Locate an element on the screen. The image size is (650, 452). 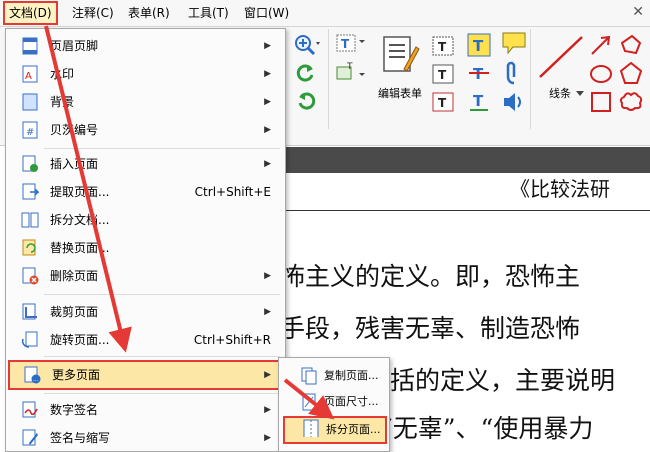
watermark-icon: A is located at coordinates (30, 74).